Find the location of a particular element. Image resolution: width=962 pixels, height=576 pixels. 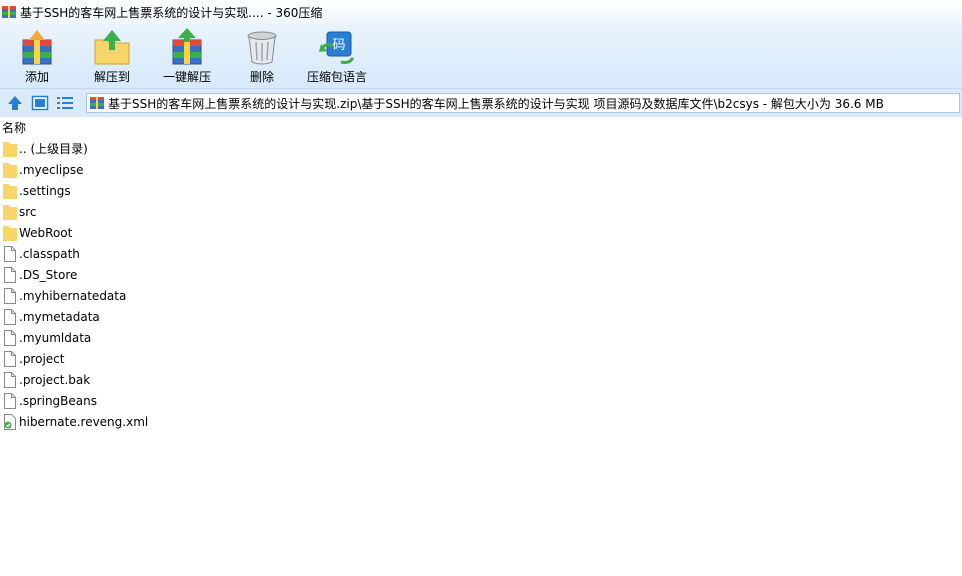

trash-icon is located at coordinates (262, 48).